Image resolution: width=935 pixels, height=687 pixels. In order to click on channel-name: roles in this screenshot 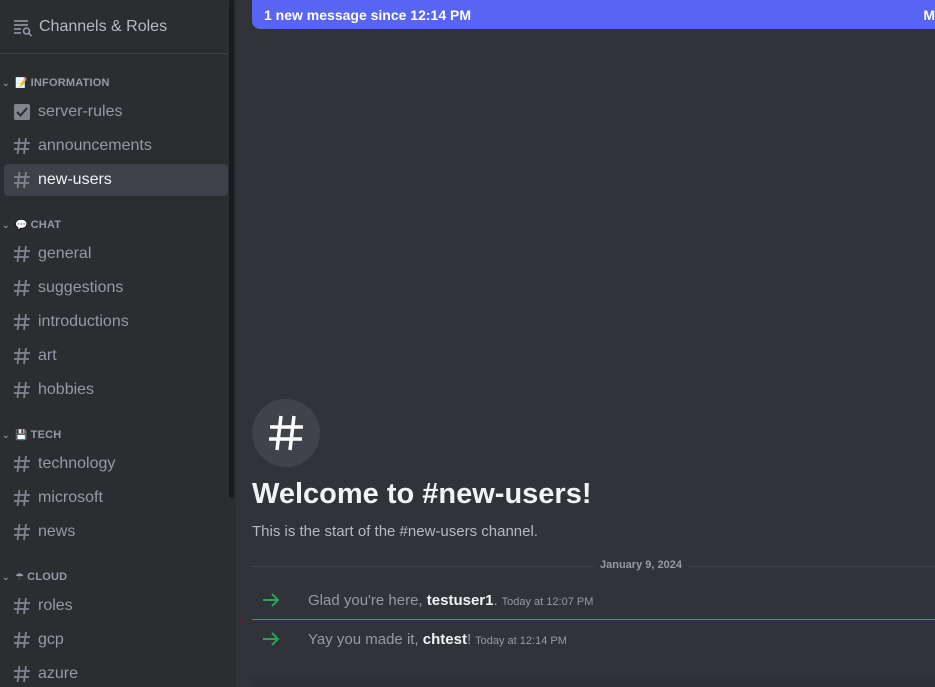, I will do `click(55, 605)`.